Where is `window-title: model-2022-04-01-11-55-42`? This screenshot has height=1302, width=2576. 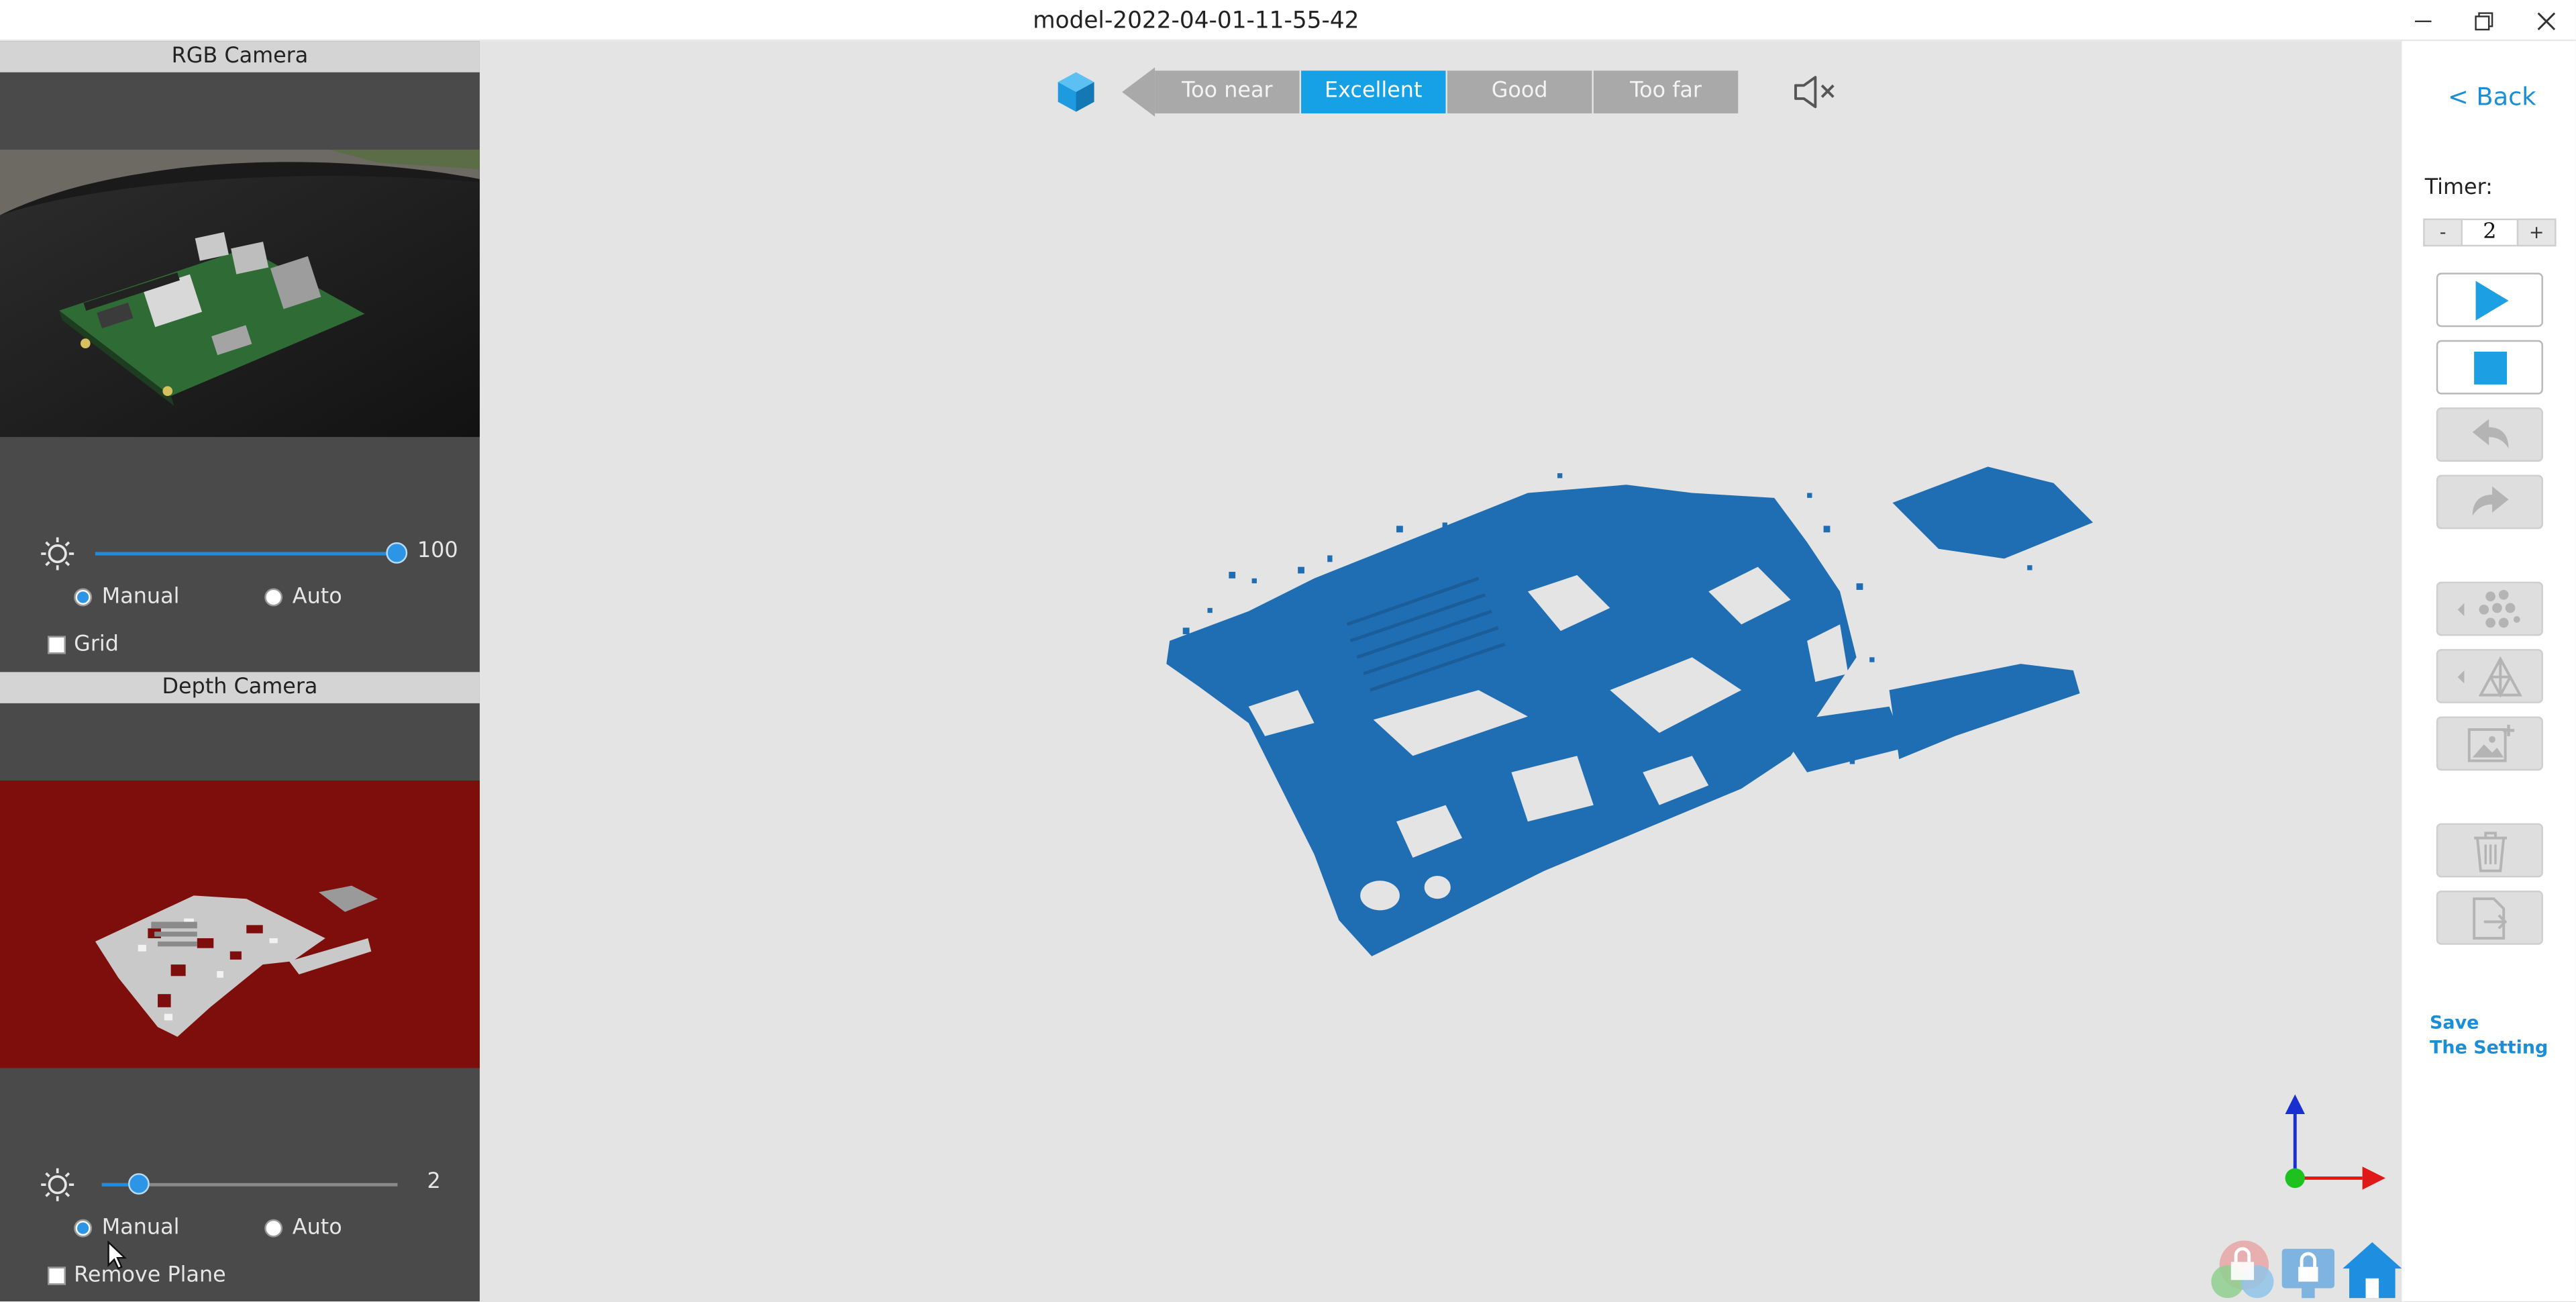
window-title: model-2022-04-01-11-55-42 is located at coordinates (1196, 21).